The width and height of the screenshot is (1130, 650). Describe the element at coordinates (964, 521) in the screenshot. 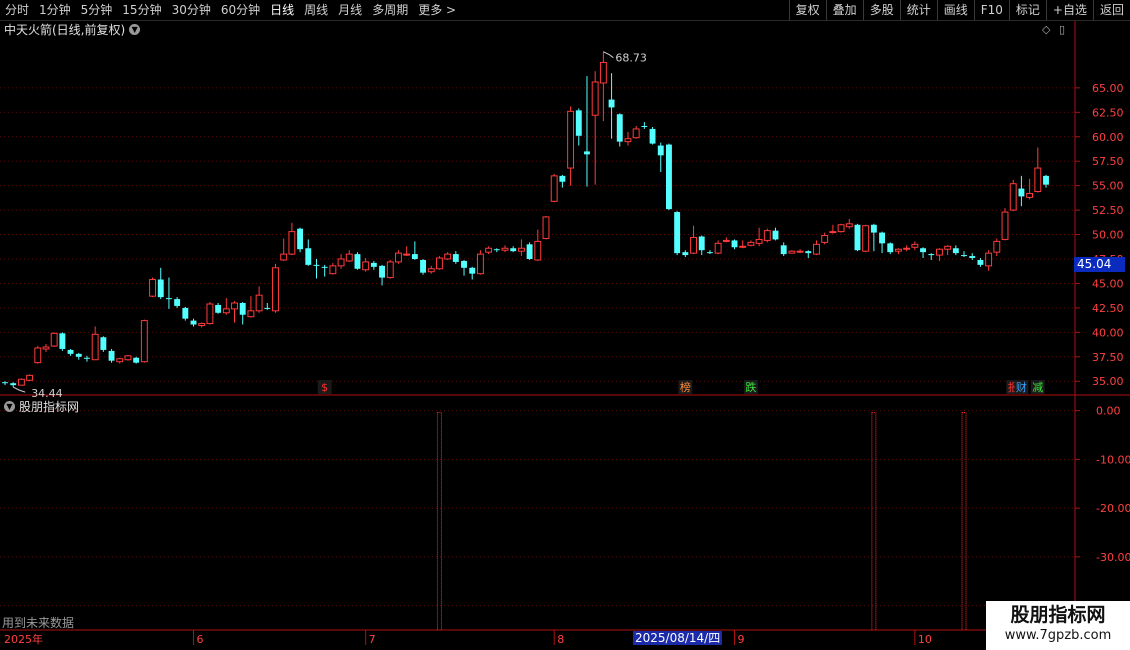

I see `indicator-bar` at that location.